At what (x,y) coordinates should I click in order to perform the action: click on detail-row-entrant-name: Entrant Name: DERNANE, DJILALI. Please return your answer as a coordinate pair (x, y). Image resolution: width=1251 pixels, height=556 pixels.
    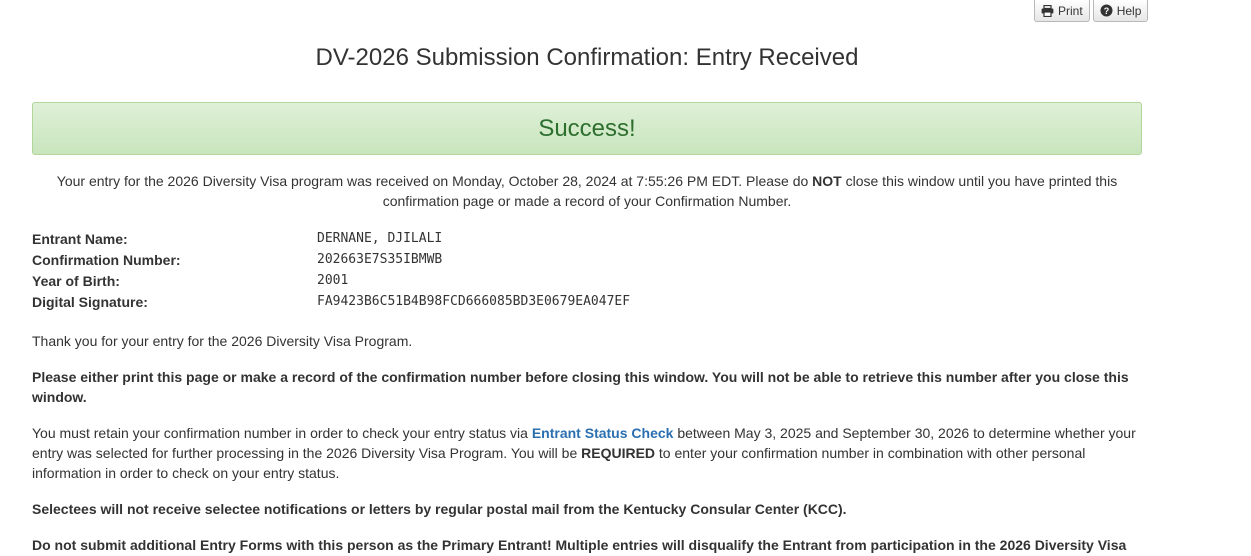
    Looking at the image, I should click on (331, 238).